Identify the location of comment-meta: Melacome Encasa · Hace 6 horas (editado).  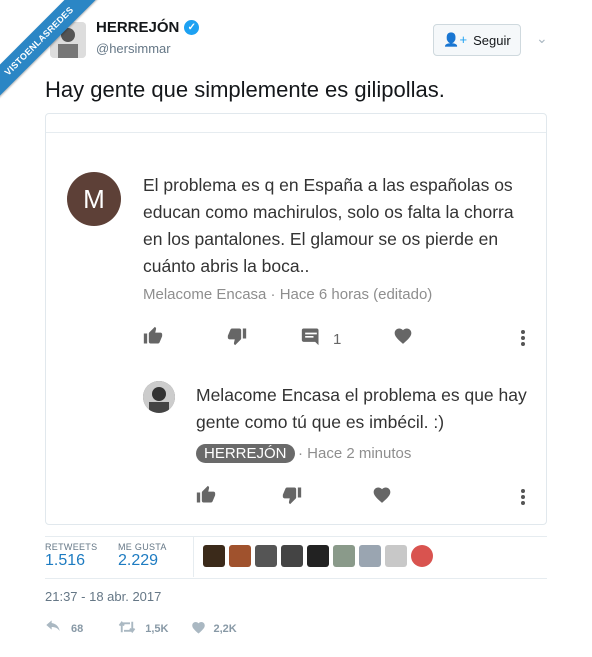
(288, 294).